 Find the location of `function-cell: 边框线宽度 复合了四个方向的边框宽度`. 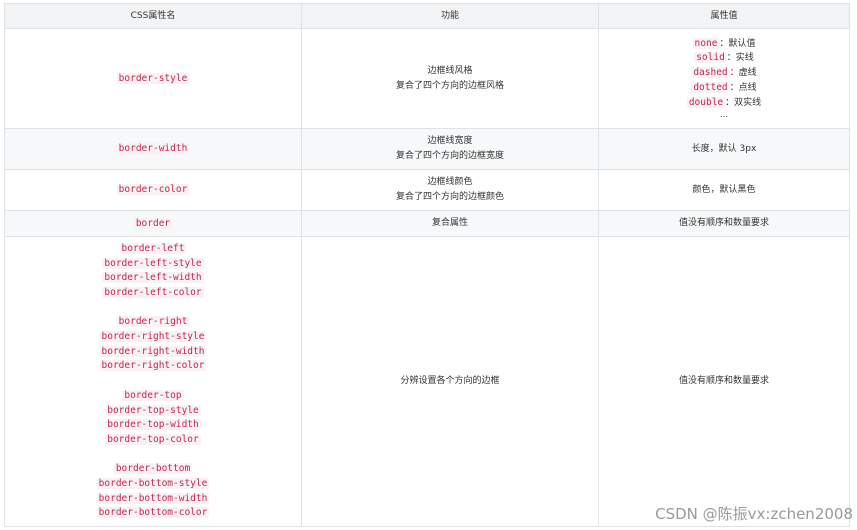

function-cell: 边框线宽度 复合了四个方向的边框宽度 is located at coordinates (450, 149).